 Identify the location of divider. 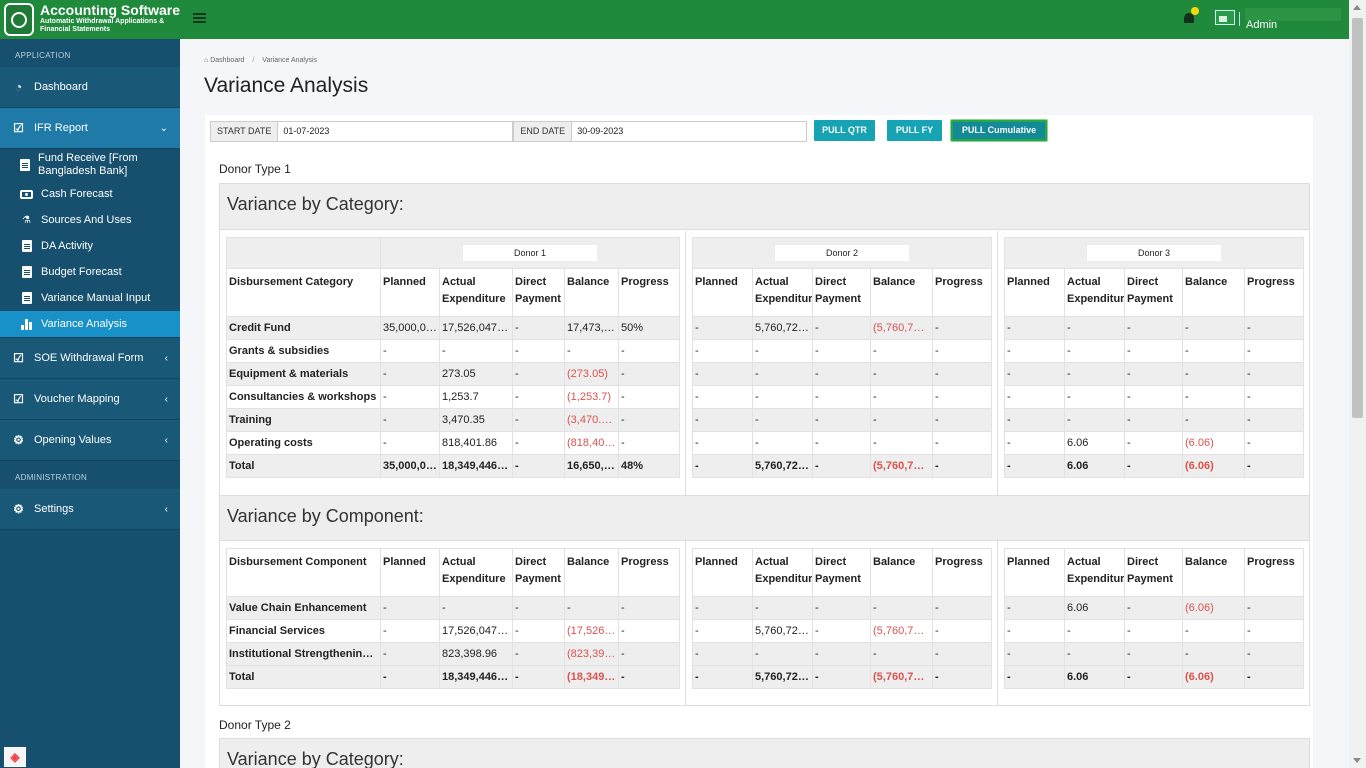
(685, 623).